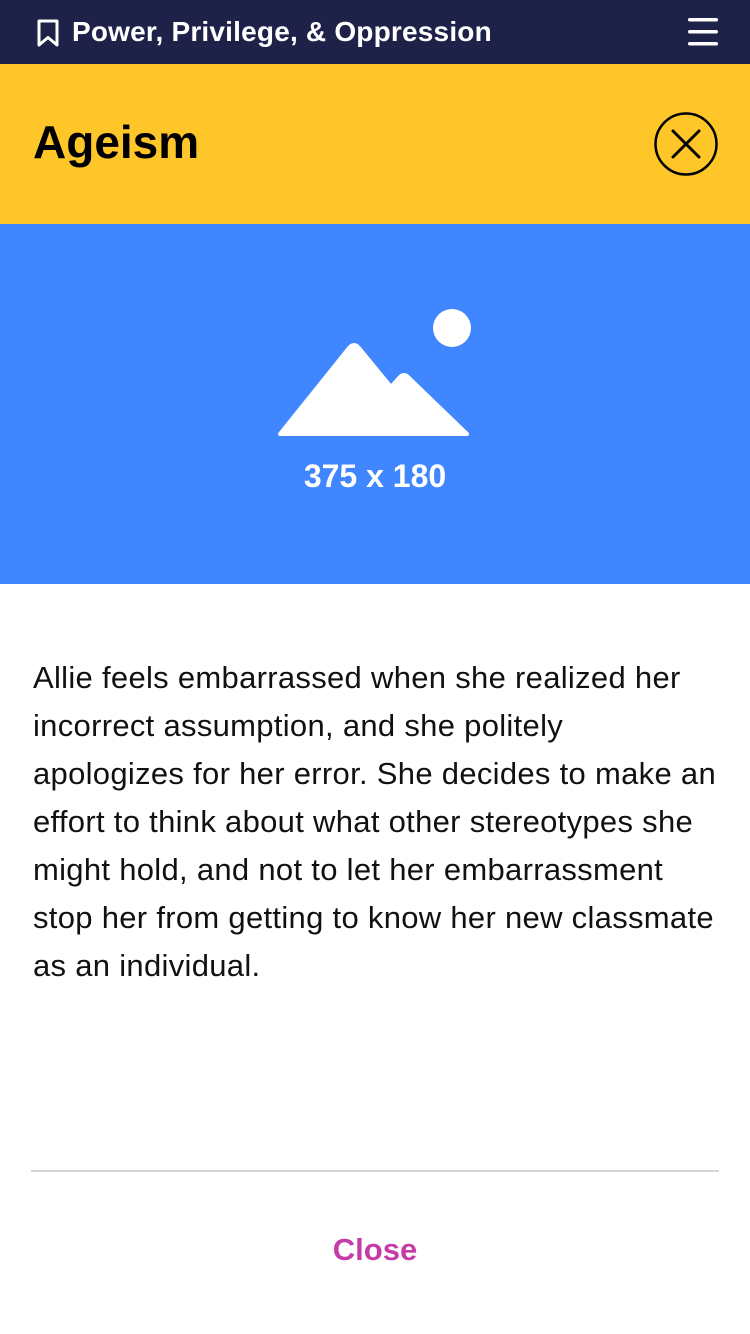  Describe the element at coordinates (282, 31) in the screenshot. I see `course-title: Power, Privilege, & Oppression` at that location.